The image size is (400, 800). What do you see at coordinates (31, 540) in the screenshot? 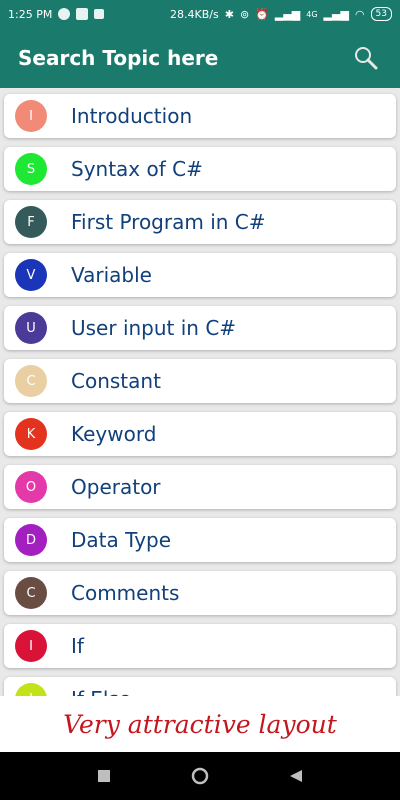
I see `topic-avatar: D` at bounding box center [31, 540].